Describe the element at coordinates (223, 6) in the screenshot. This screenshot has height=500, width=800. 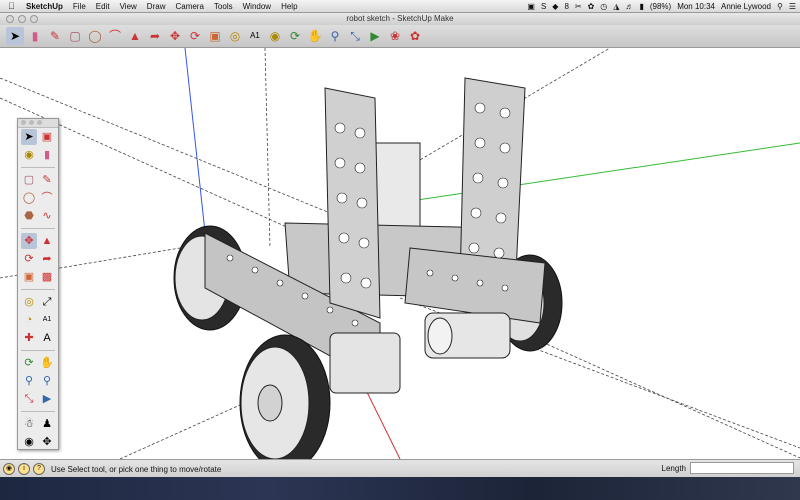
I see `menu-tools: Tools` at that location.